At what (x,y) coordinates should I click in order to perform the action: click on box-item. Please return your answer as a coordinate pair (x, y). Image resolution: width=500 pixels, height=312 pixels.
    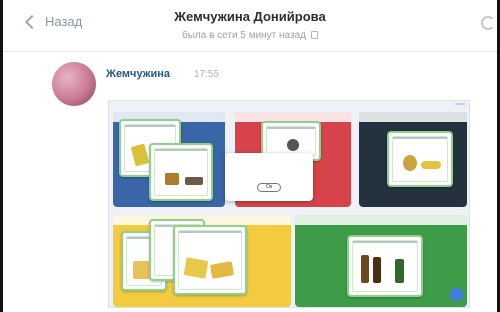
    Looking at the image, I should click on (172, 179).